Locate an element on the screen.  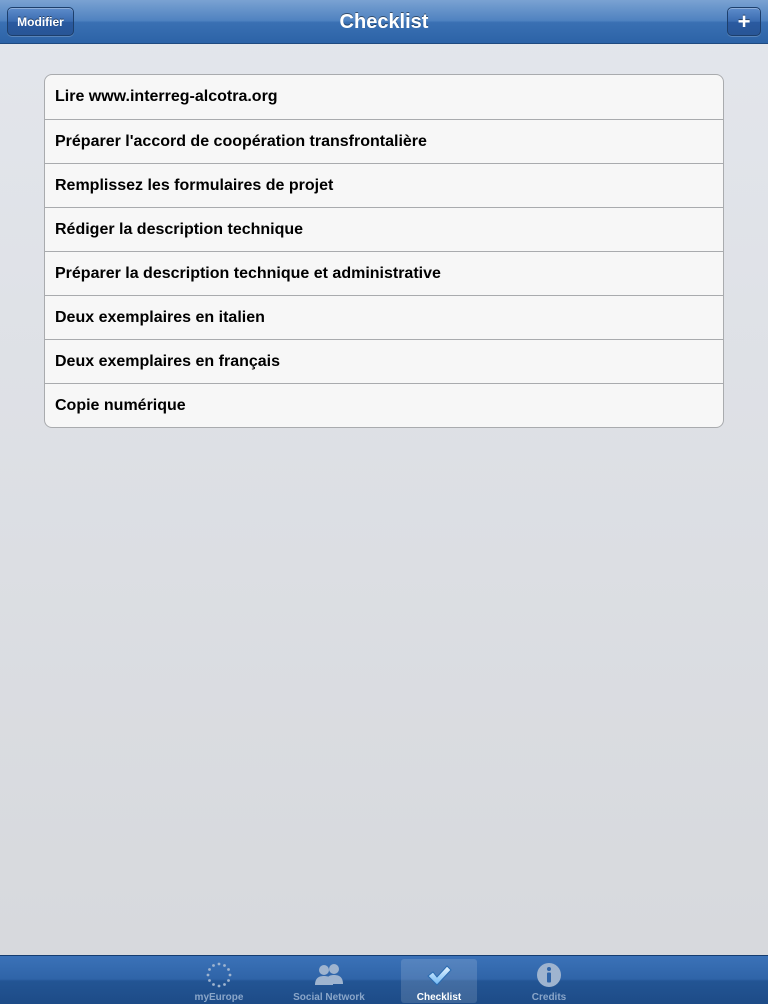
page-title: Checklist is located at coordinates (384, 22).